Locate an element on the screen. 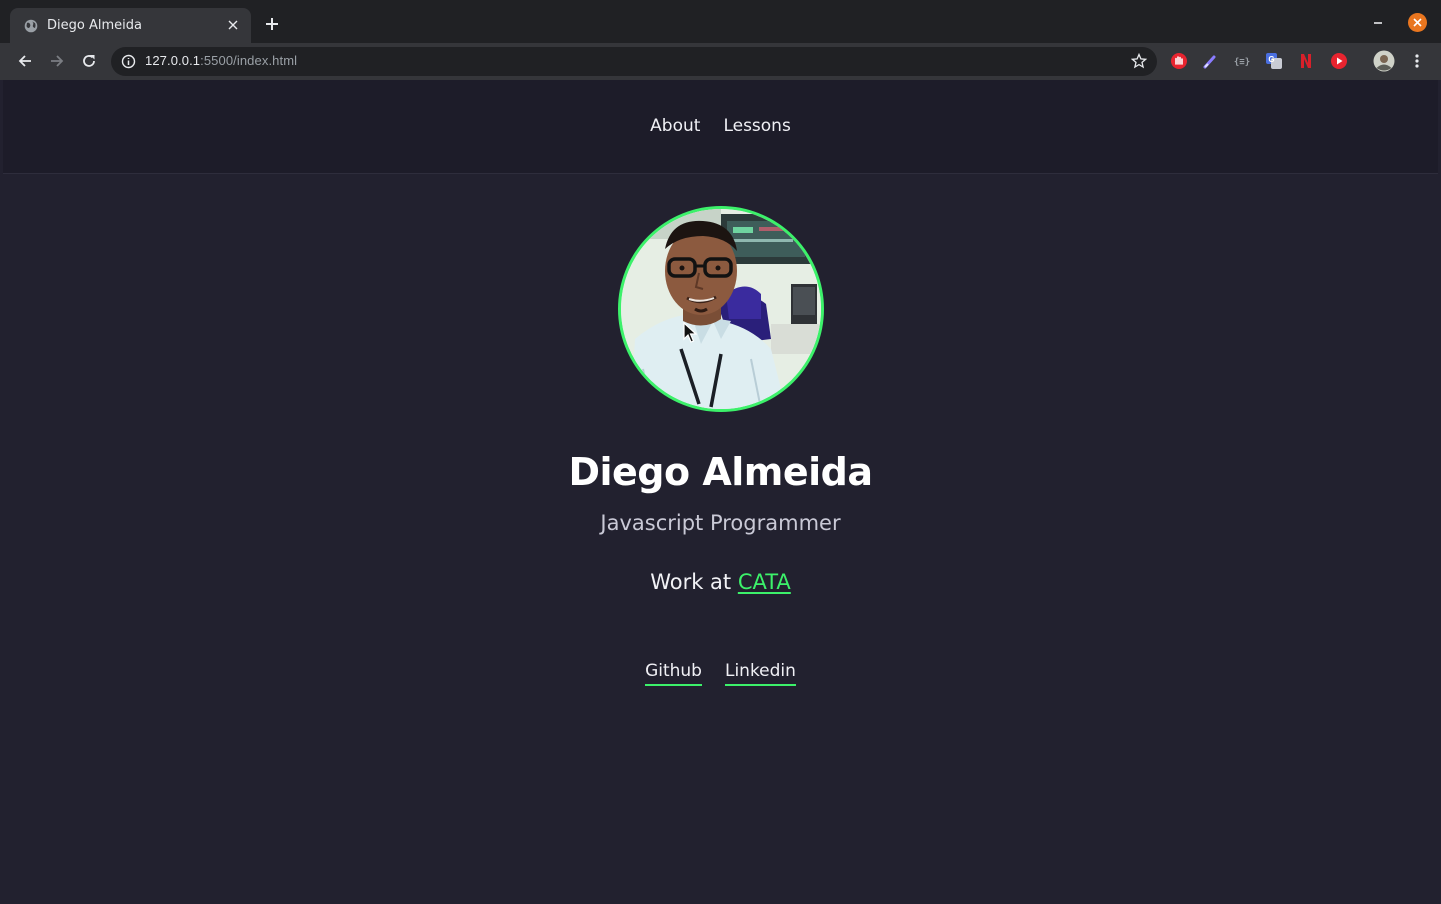 Image resolution: width=1441 pixels, height=904 pixels. json-formatter-extension-icon: {≡} is located at coordinates (1242, 61).